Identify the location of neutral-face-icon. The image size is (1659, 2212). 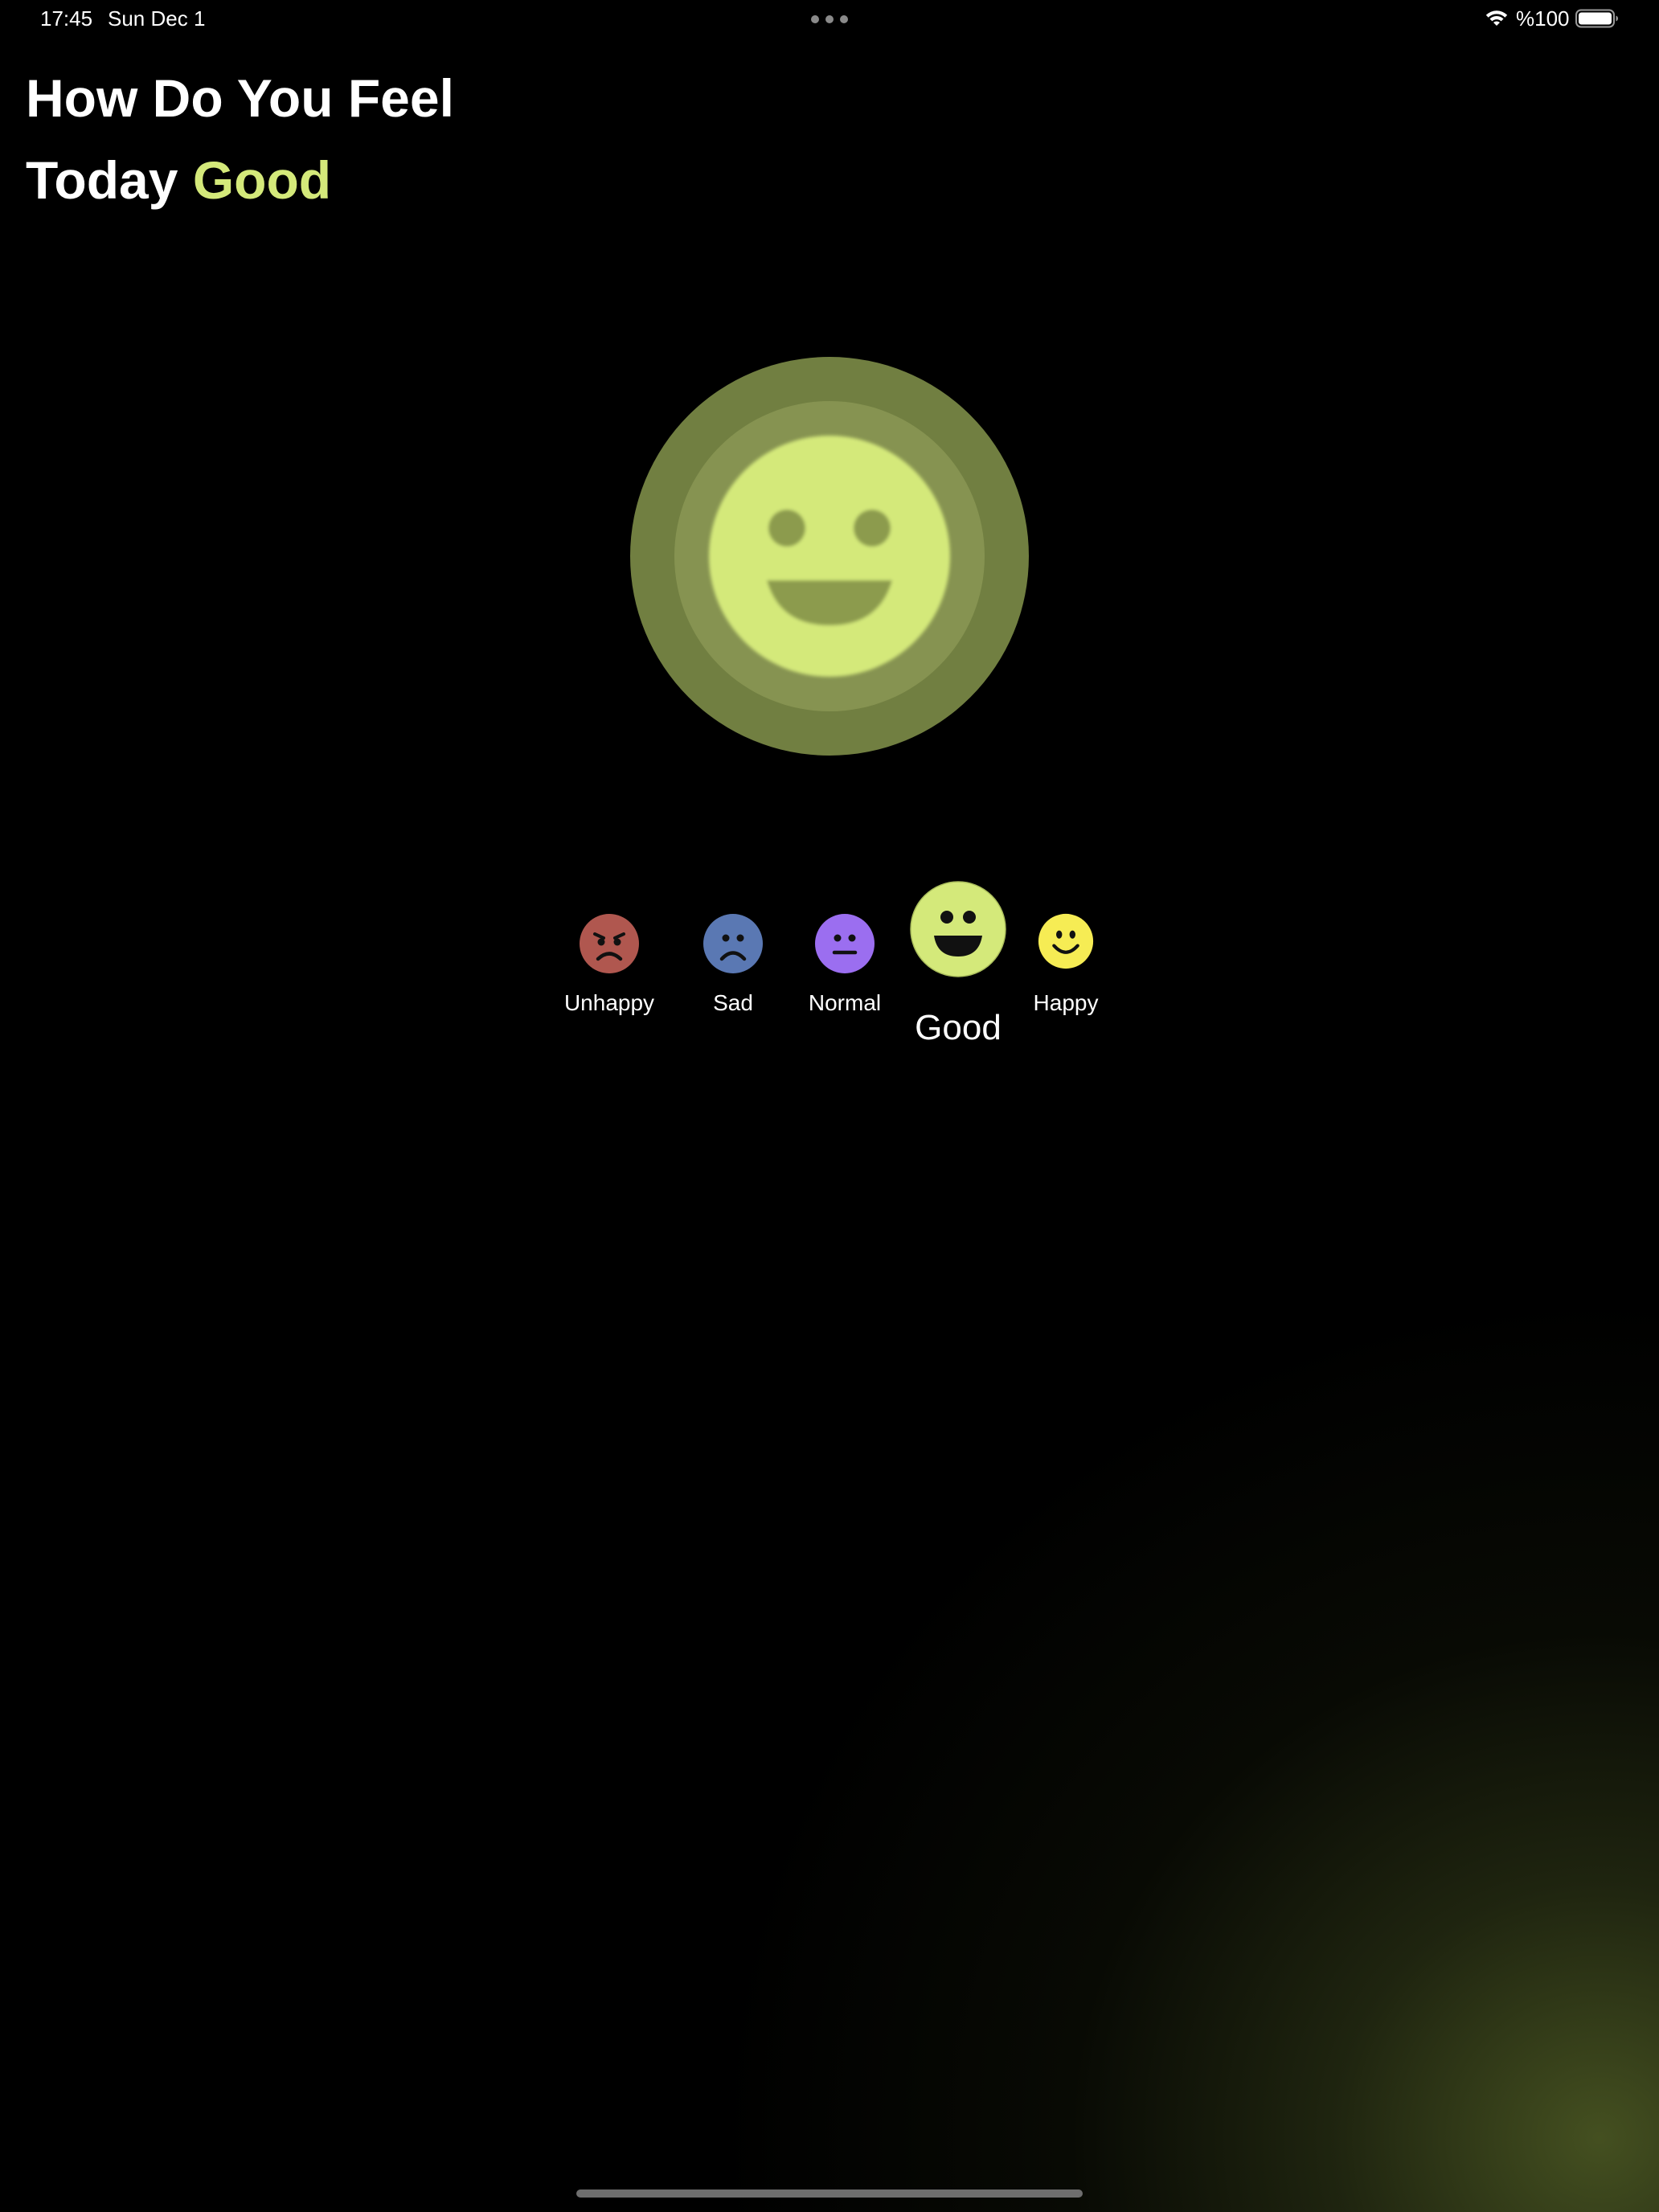
(845, 943).